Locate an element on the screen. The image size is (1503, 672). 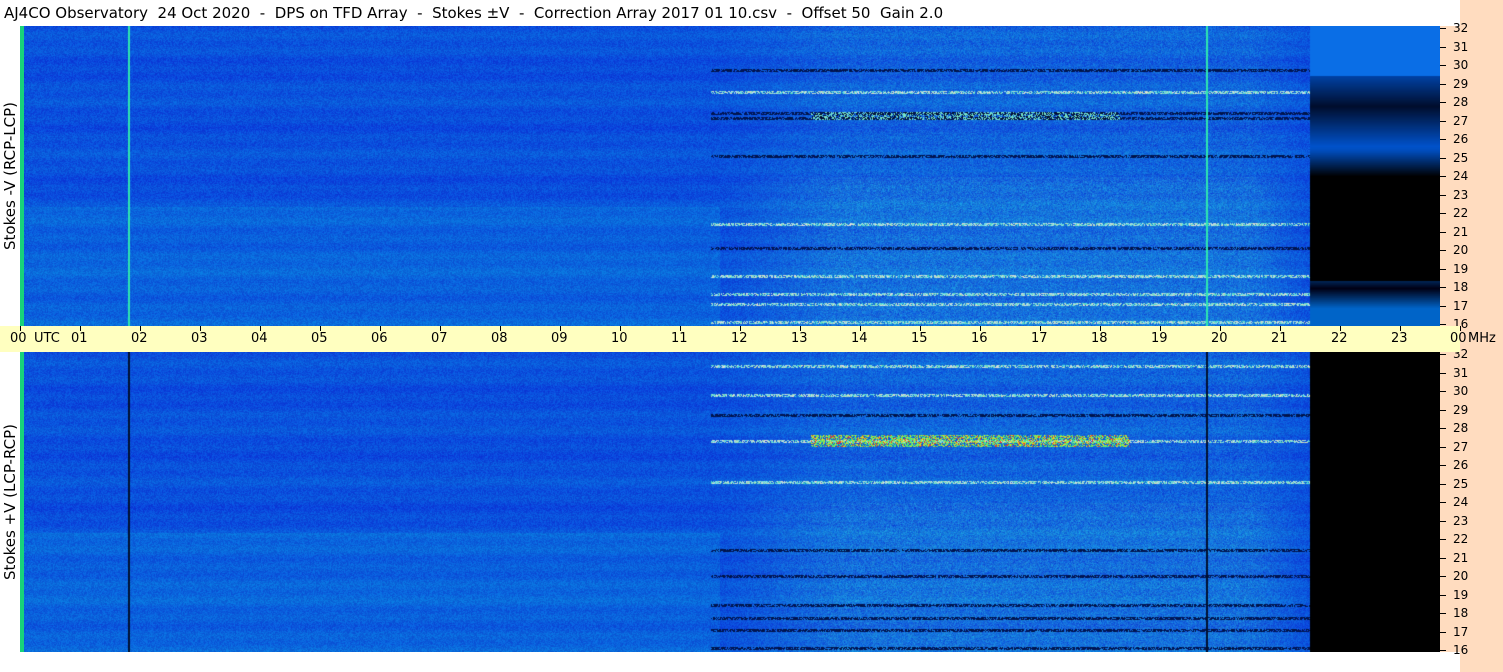
time-axis-label: 16 is located at coordinates (979, 338).